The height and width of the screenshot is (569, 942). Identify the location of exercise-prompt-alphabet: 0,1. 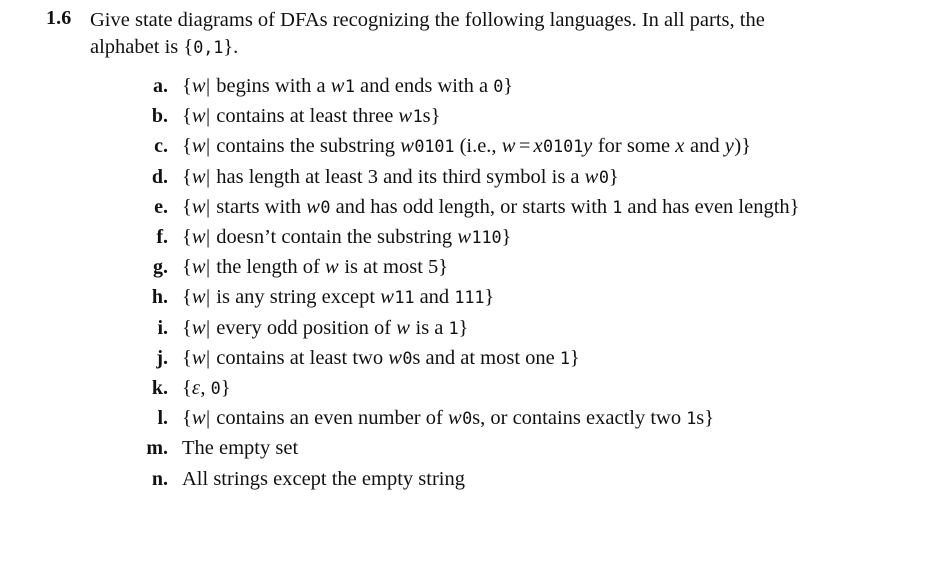
(208, 47).